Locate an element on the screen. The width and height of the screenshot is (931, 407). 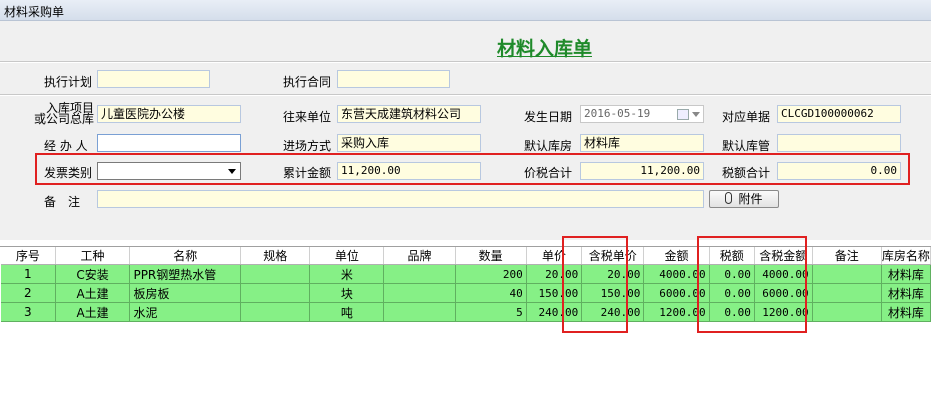
handler-field is located at coordinates (169, 143).